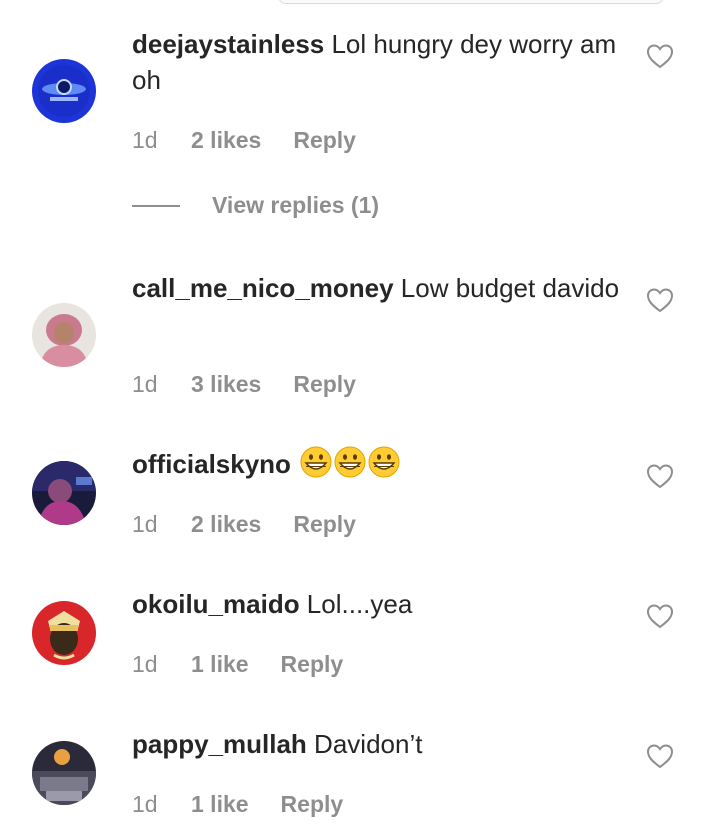  I want to click on top-edge, so click(360, 2).